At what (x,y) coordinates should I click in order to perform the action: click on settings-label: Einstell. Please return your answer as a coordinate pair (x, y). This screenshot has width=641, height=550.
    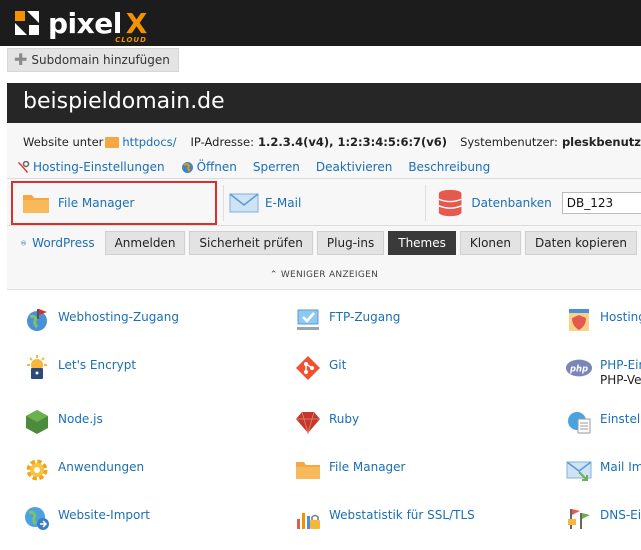
    Looking at the image, I should click on (620, 419).